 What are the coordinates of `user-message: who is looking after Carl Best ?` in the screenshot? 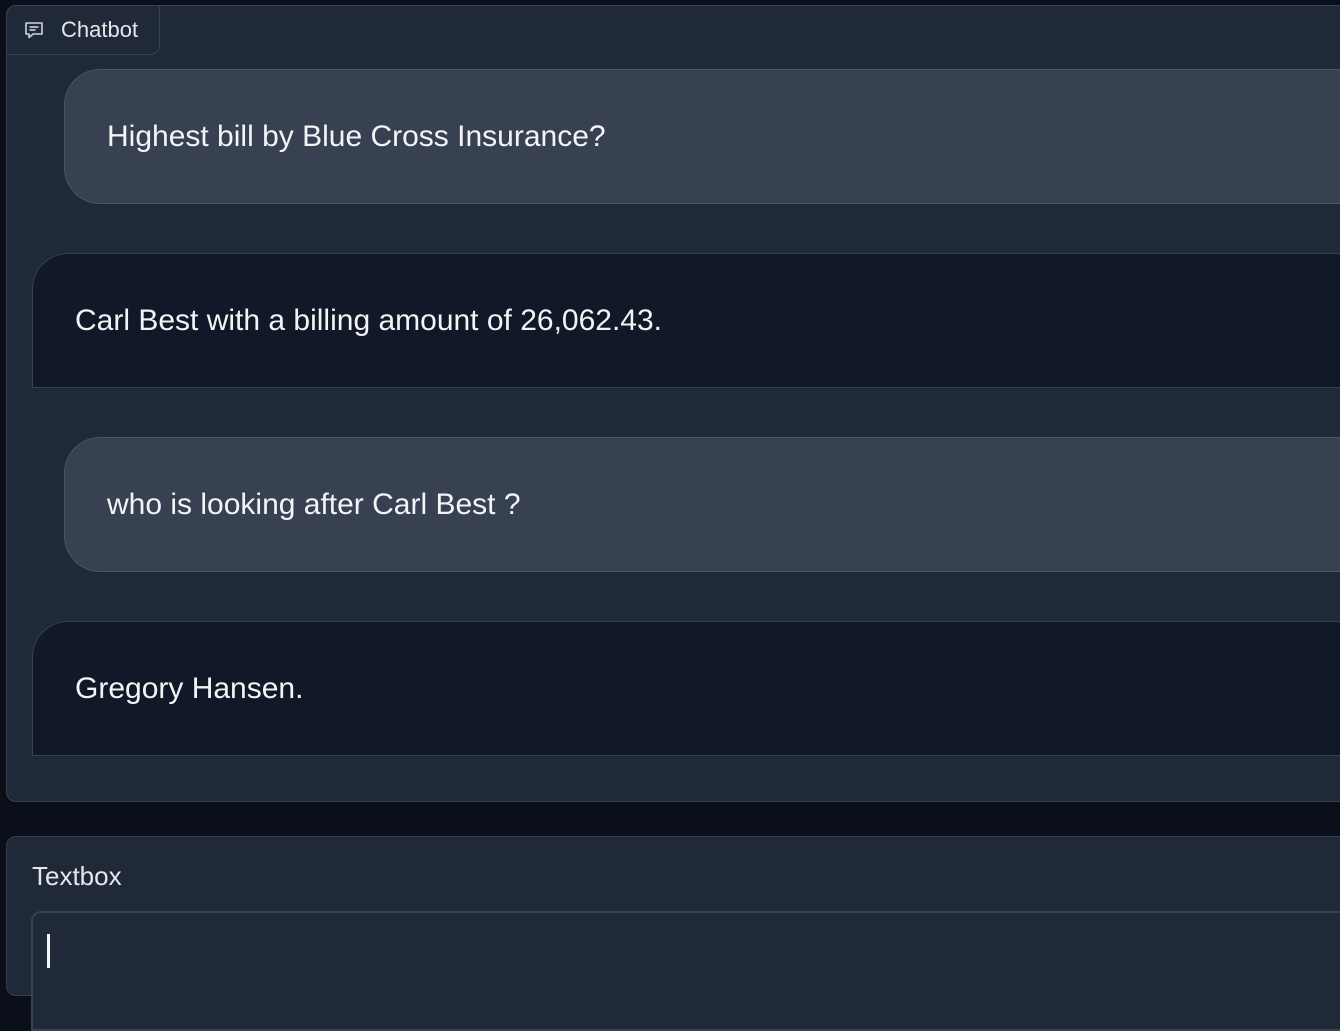 It's located at (702, 504).